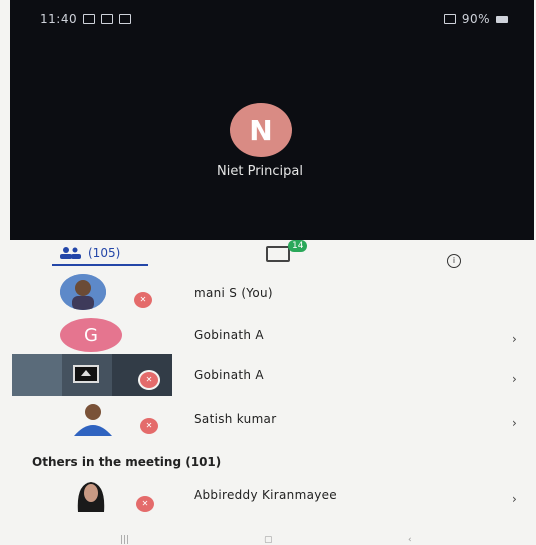  Describe the element at coordinates (104, 253) in the screenshot. I see `participants-count: (105)` at that location.